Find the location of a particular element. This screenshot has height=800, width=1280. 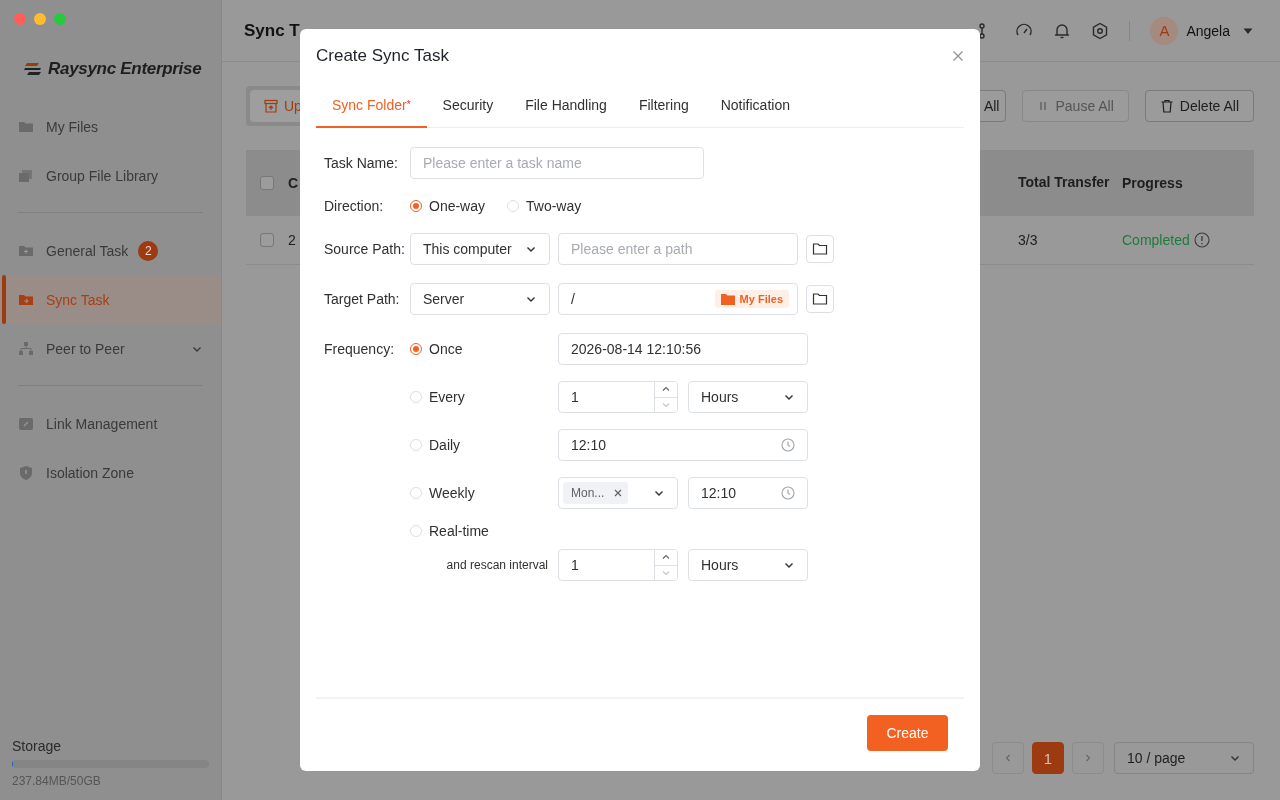

library-icon is located at coordinates (26, 175).